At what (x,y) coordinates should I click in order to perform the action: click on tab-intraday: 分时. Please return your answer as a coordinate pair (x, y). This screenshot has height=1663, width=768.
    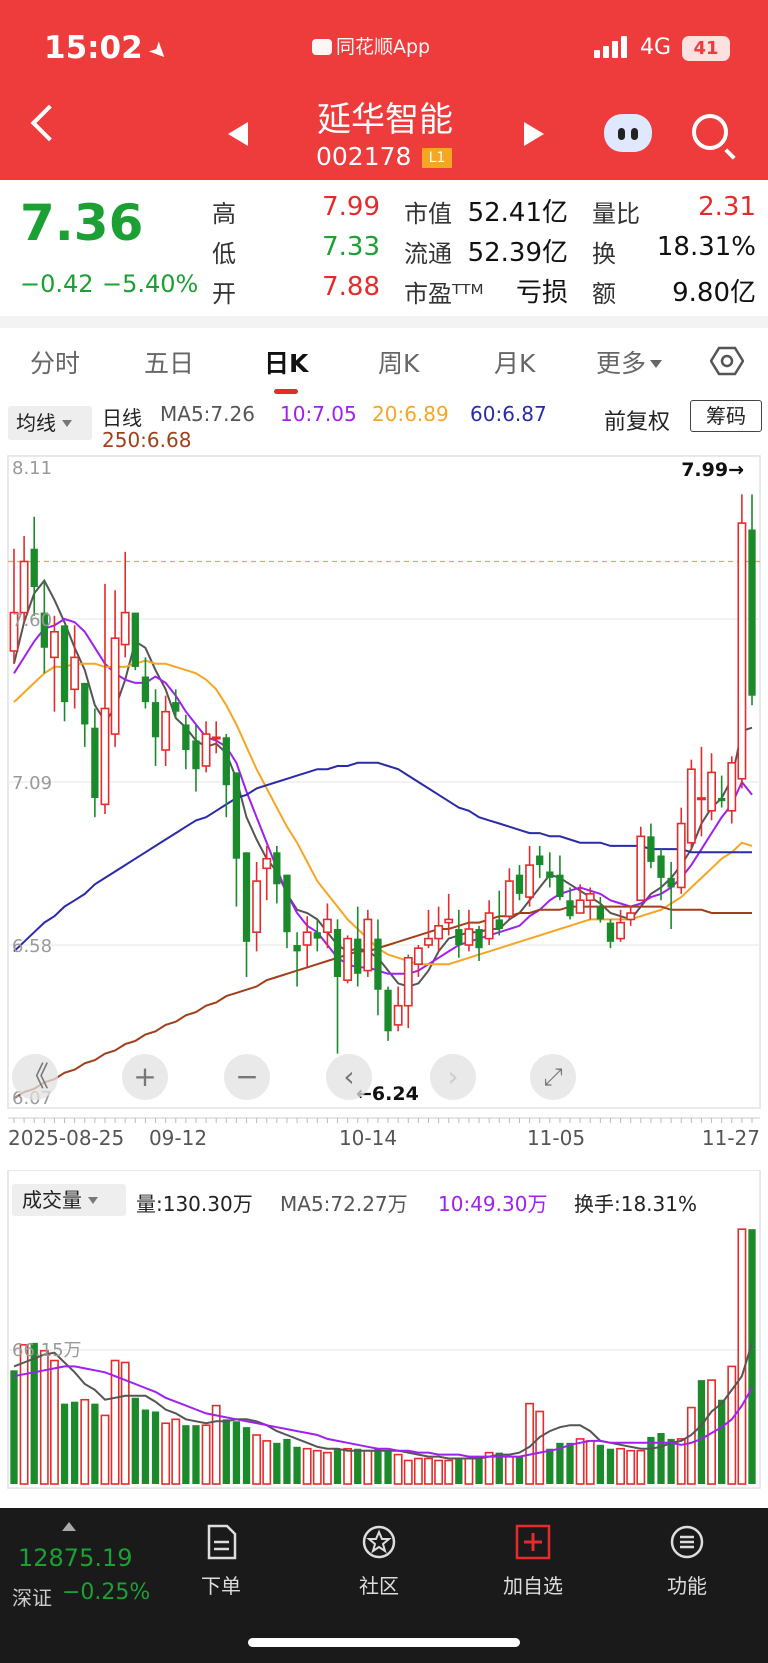
    Looking at the image, I should click on (55, 362).